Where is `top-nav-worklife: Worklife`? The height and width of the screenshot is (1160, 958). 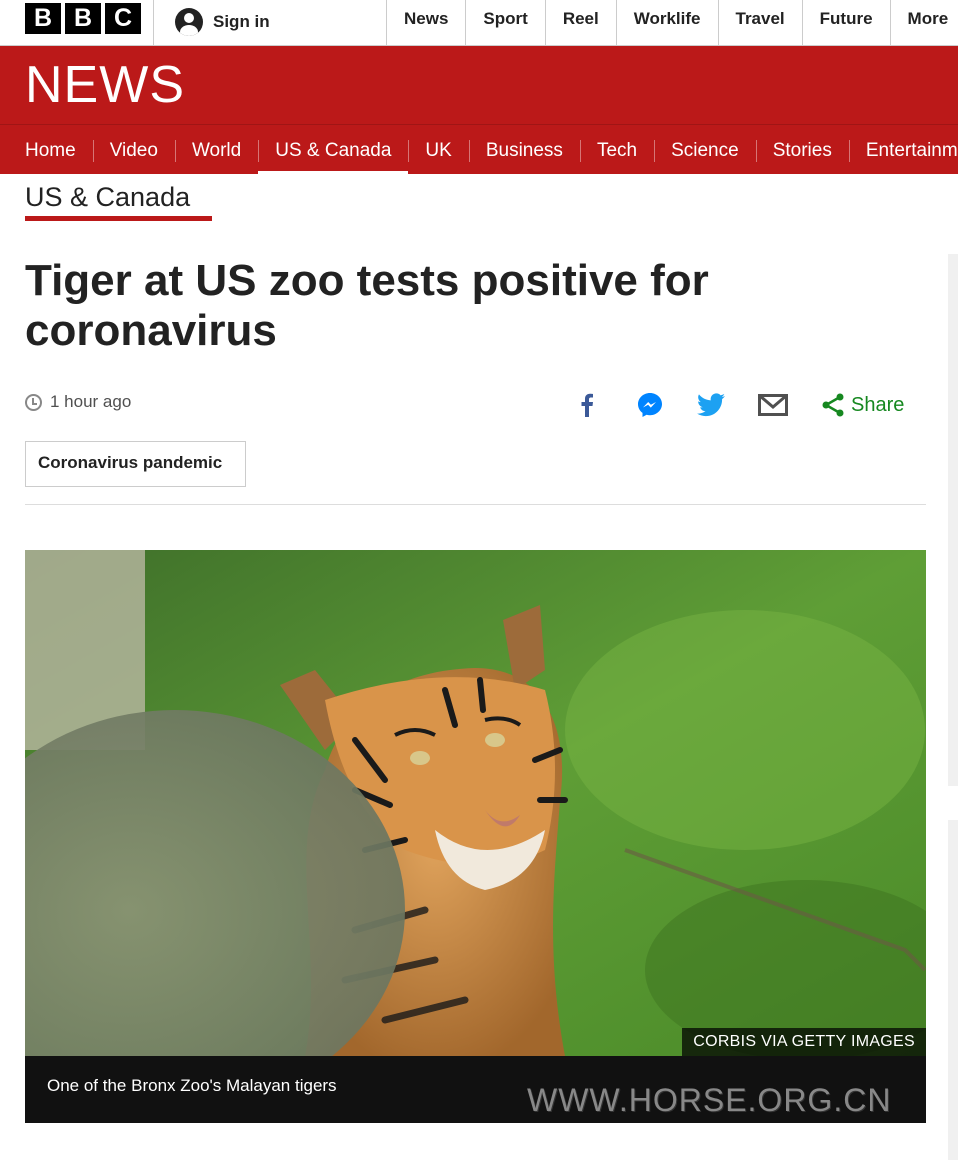 top-nav-worklife: Worklife is located at coordinates (666, 23).